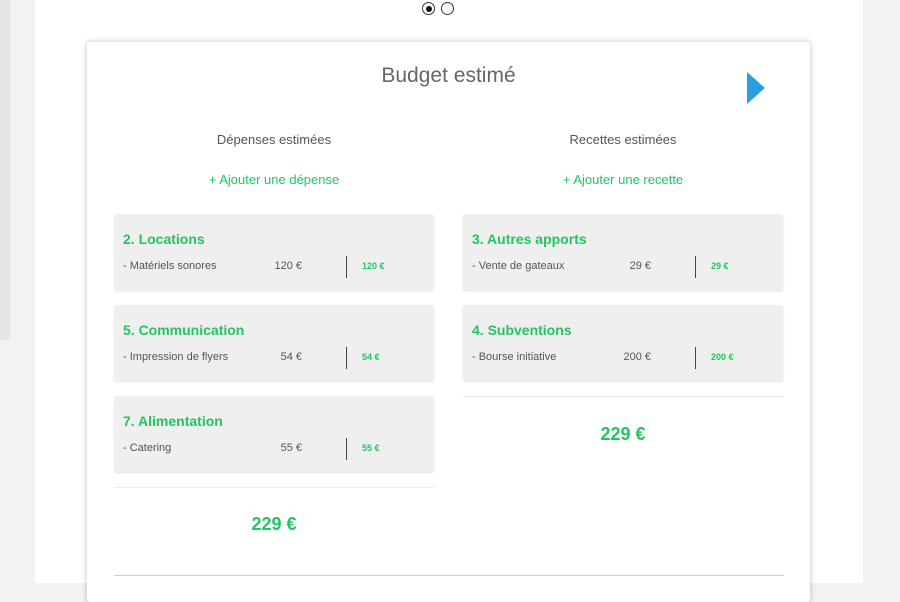 The height and width of the screenshot is (602, 900). Describe the element at coordinates (274, 524) in the screenshot. I see `expenses-total: 229 €` at that location.